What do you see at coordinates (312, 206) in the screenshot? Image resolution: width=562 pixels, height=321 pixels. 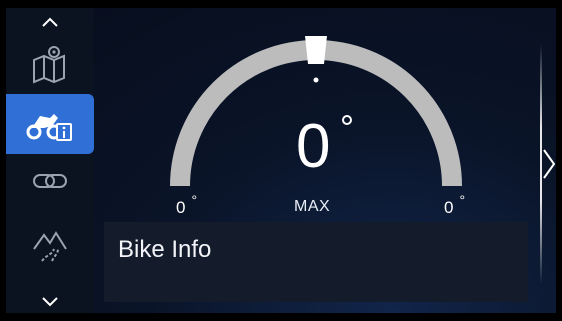 I see `max-label: MAX` at bounding box center [312, 206].